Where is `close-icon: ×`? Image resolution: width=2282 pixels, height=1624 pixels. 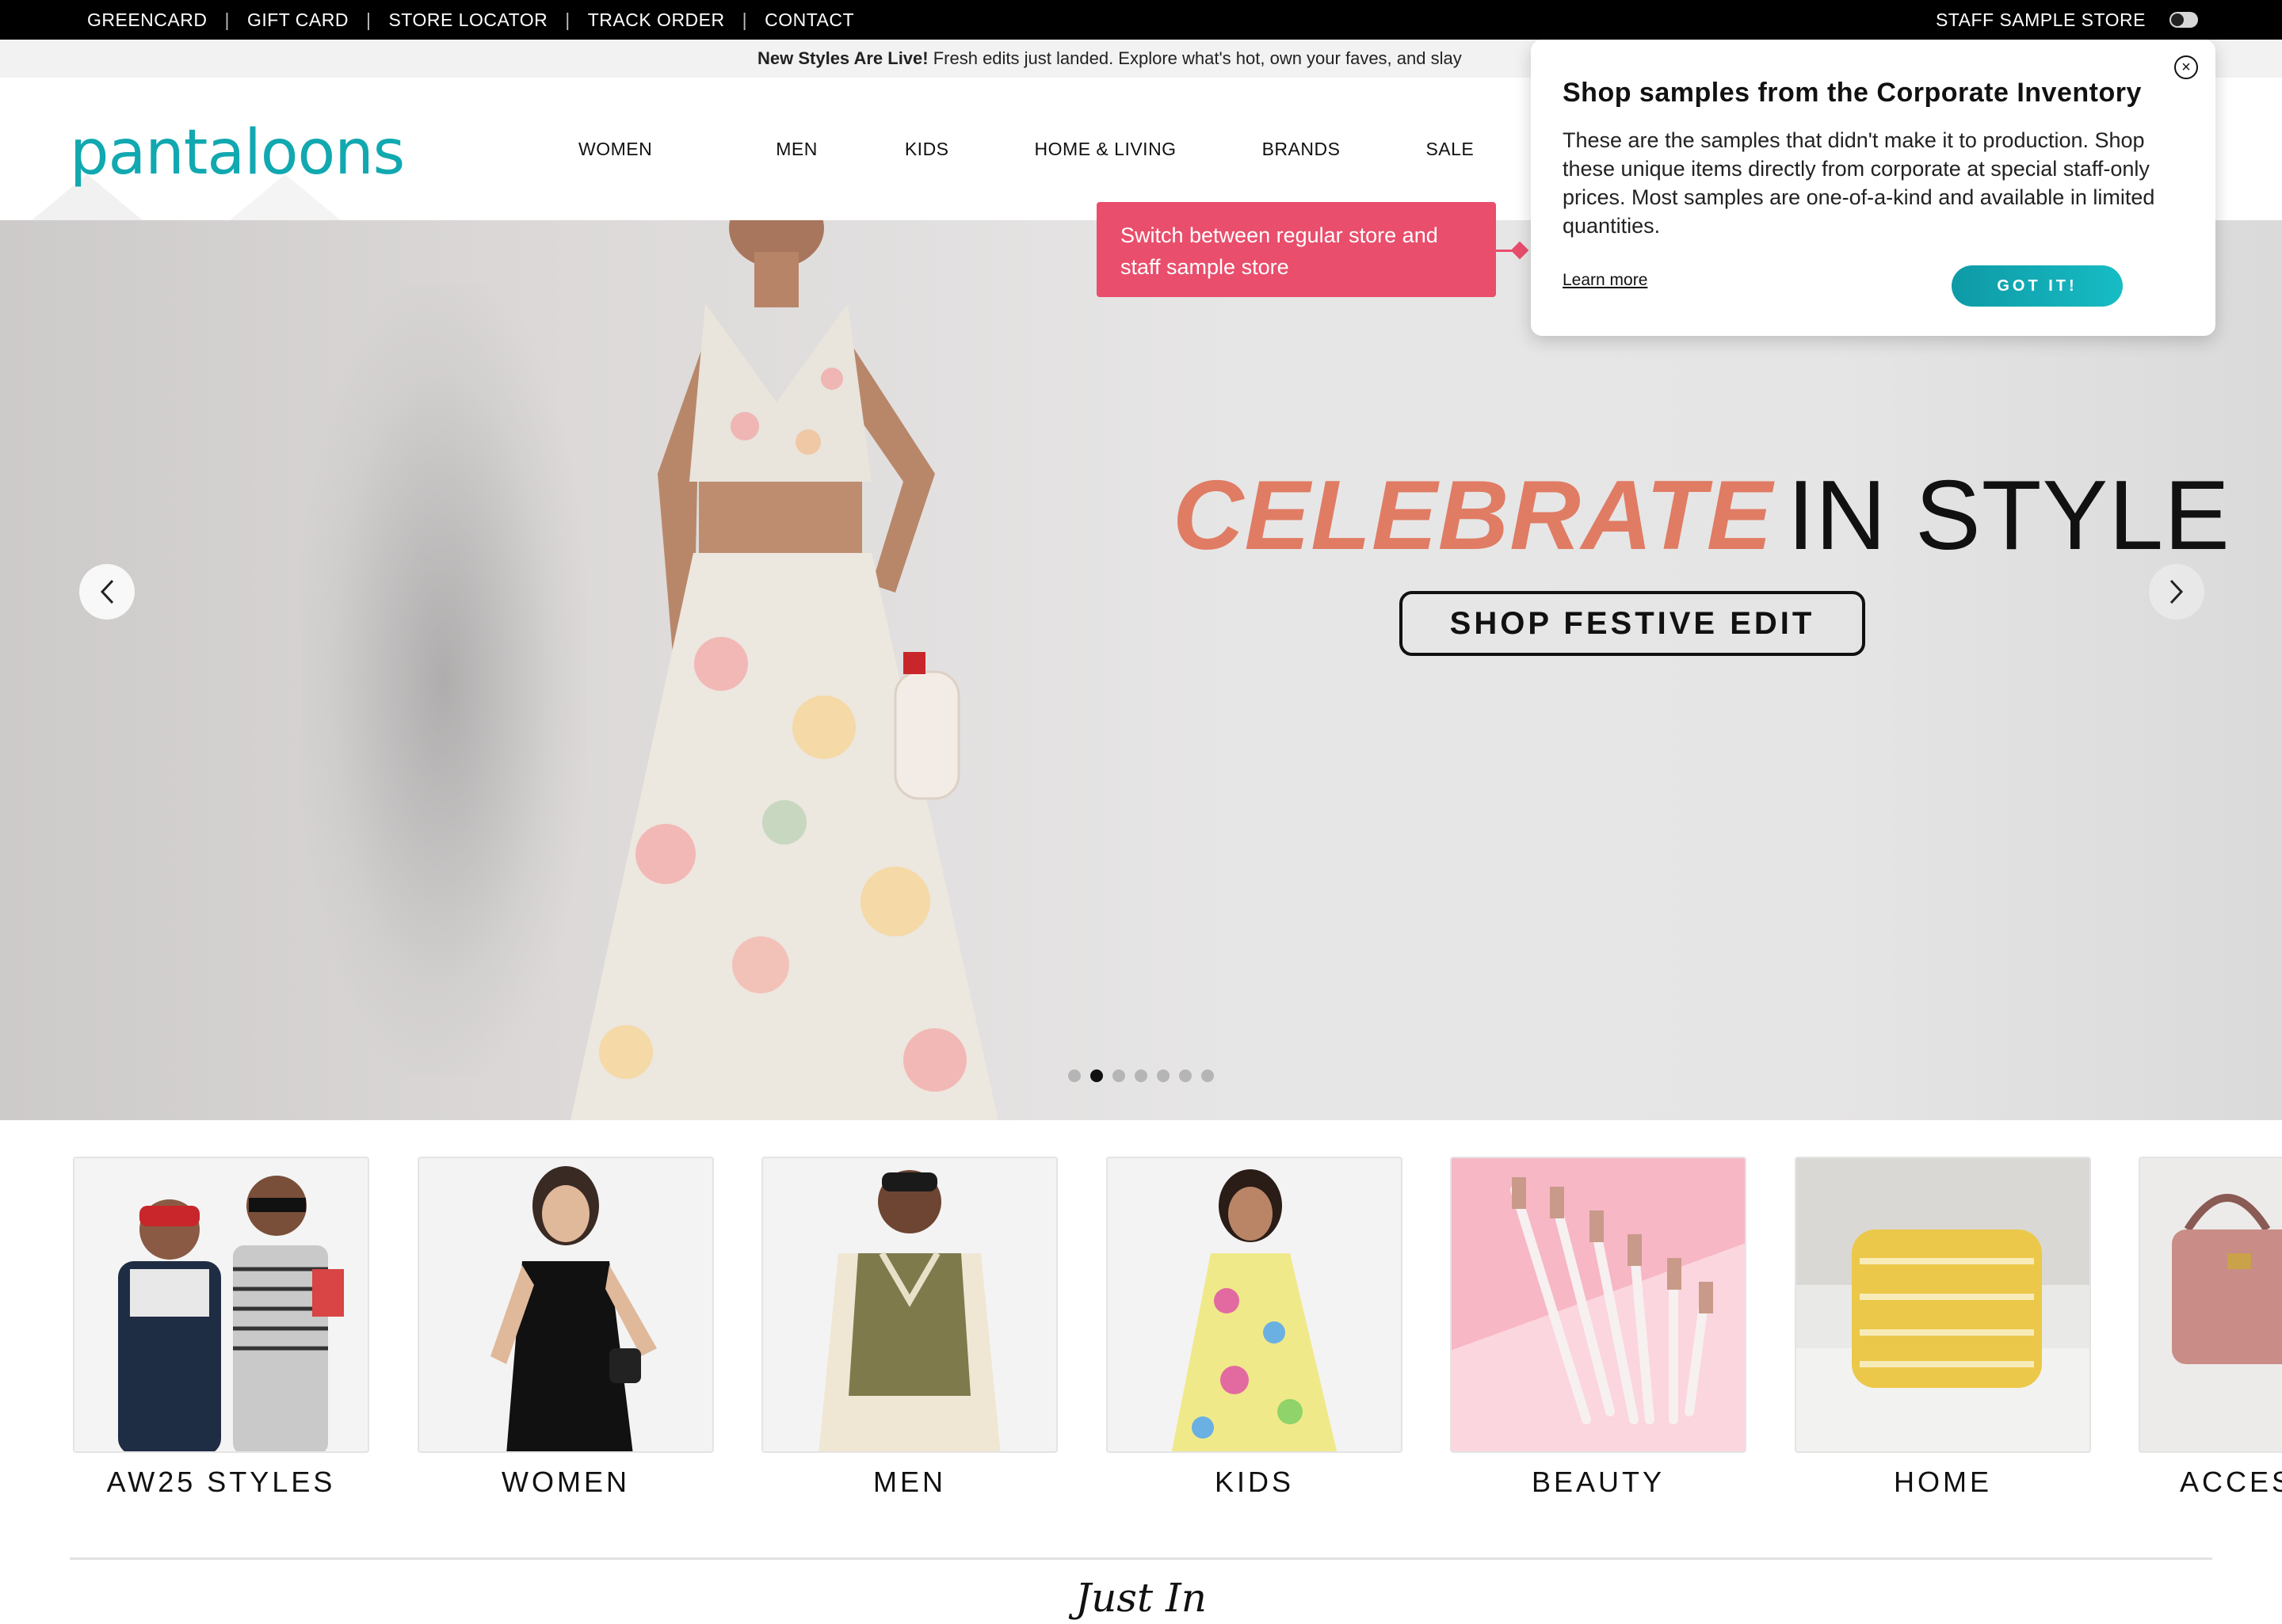
close-icon: × is located at coordinates (2186, 67).